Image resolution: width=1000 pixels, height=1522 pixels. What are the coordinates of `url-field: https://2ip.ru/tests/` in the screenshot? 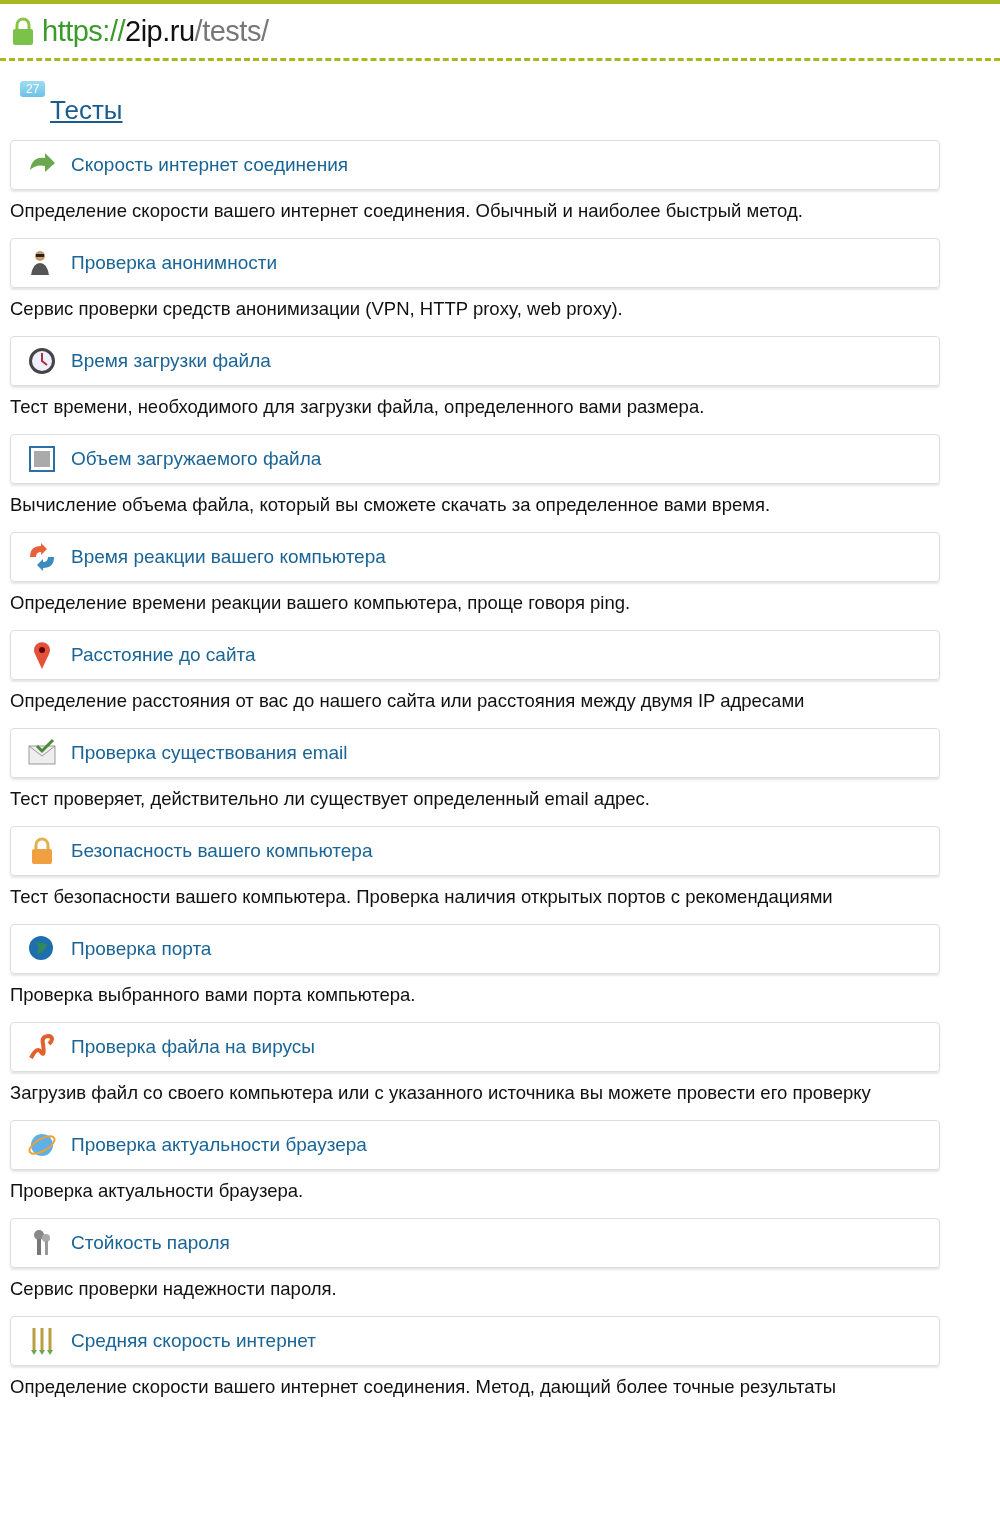 It's located at (155, 31).